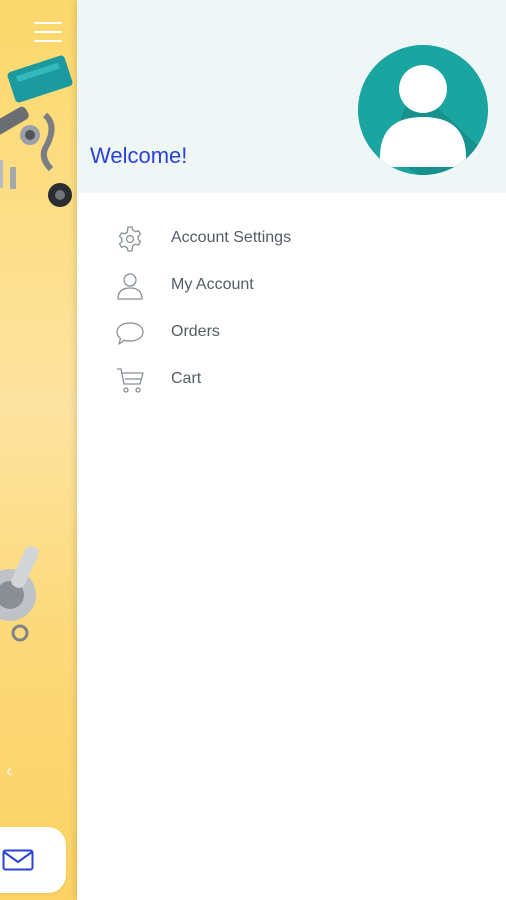 This screenshot has height=900, width=506. Describe the element at coordinates (231, 237) in the screenshot. I see `menu-item-label: Account Settings` at that location.